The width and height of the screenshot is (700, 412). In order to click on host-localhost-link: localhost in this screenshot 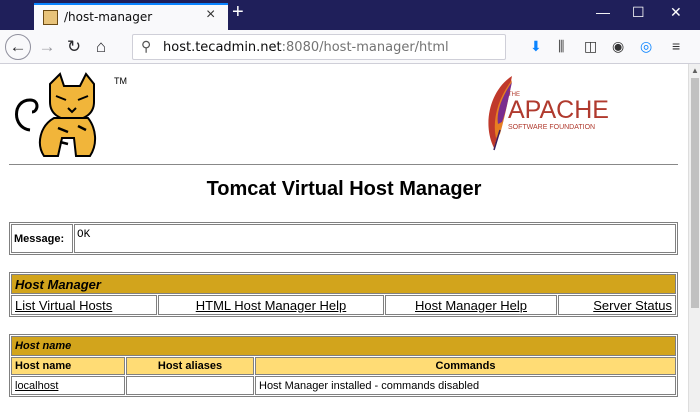, I will do `click(36, 386)`.